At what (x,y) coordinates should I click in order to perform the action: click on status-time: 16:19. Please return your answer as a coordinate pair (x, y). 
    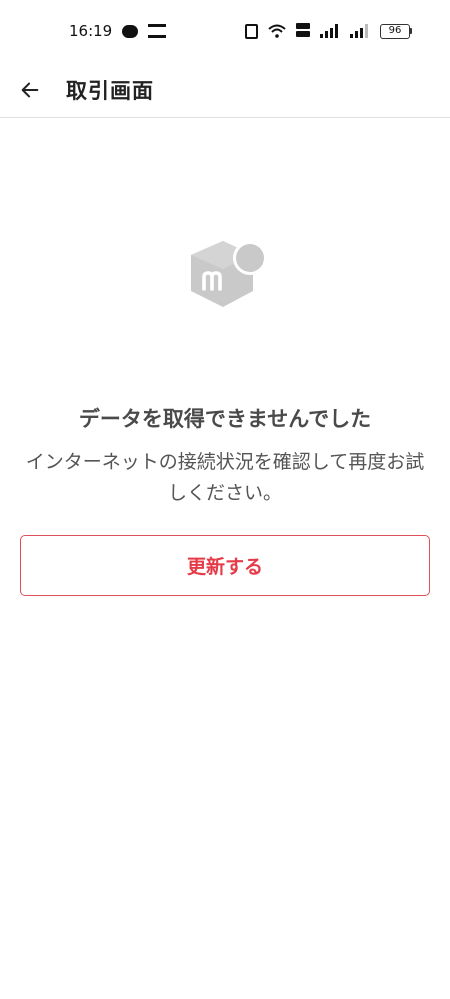
    Looking at the image, I should click on (91, 31).